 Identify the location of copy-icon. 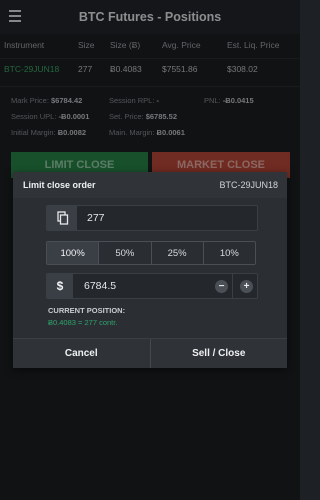
(62, 218).